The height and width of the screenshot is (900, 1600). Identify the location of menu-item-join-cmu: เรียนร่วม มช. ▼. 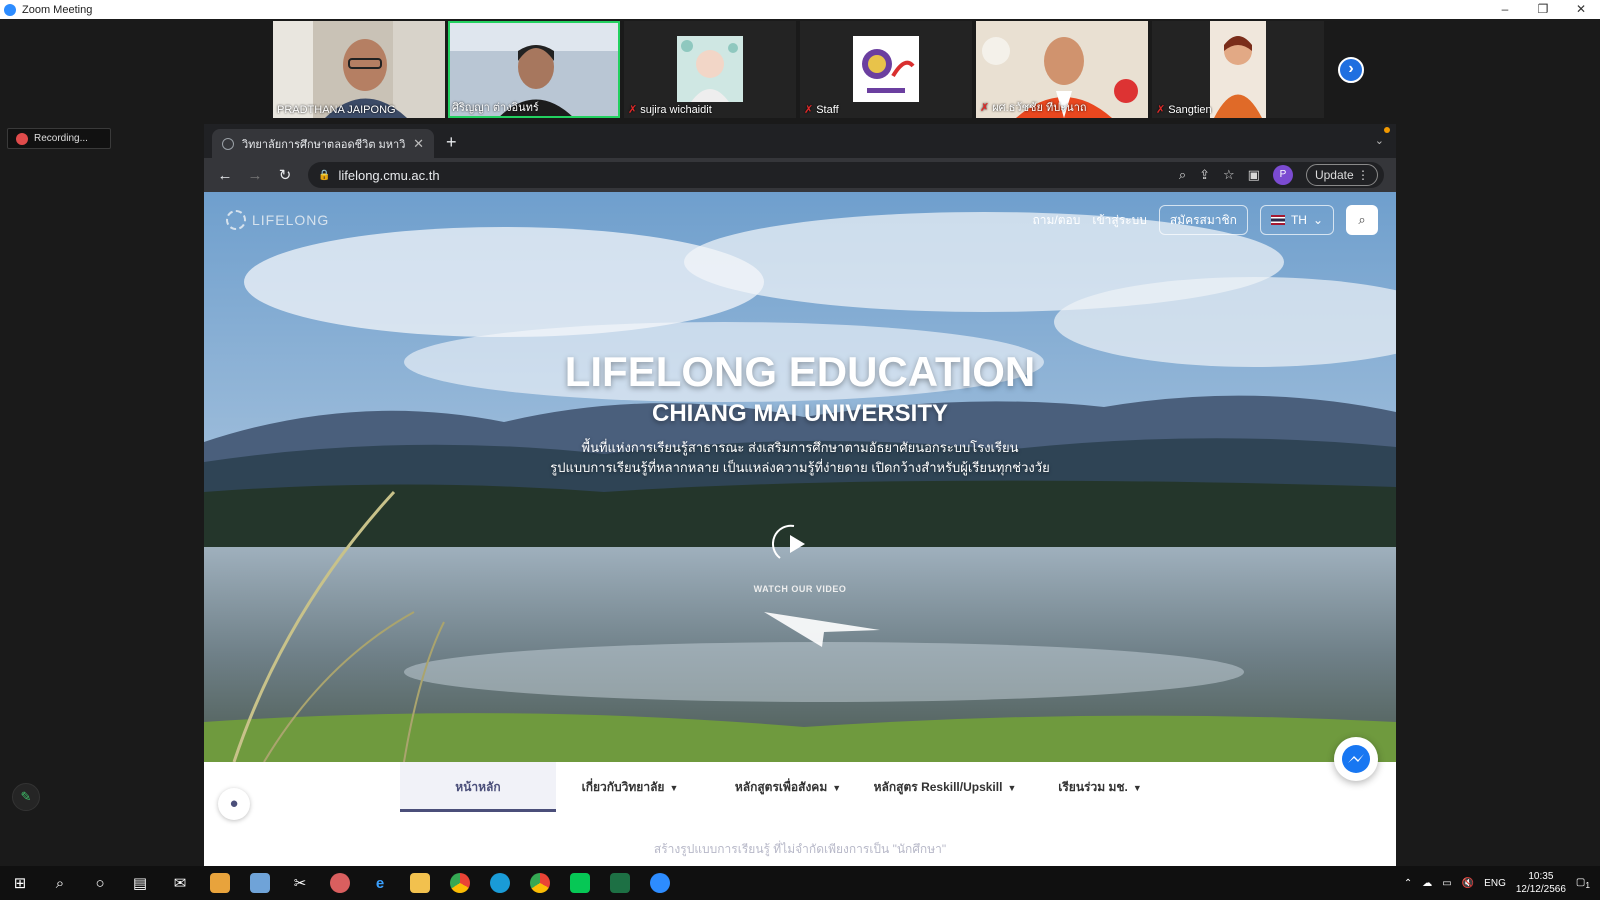
(1100, 787).